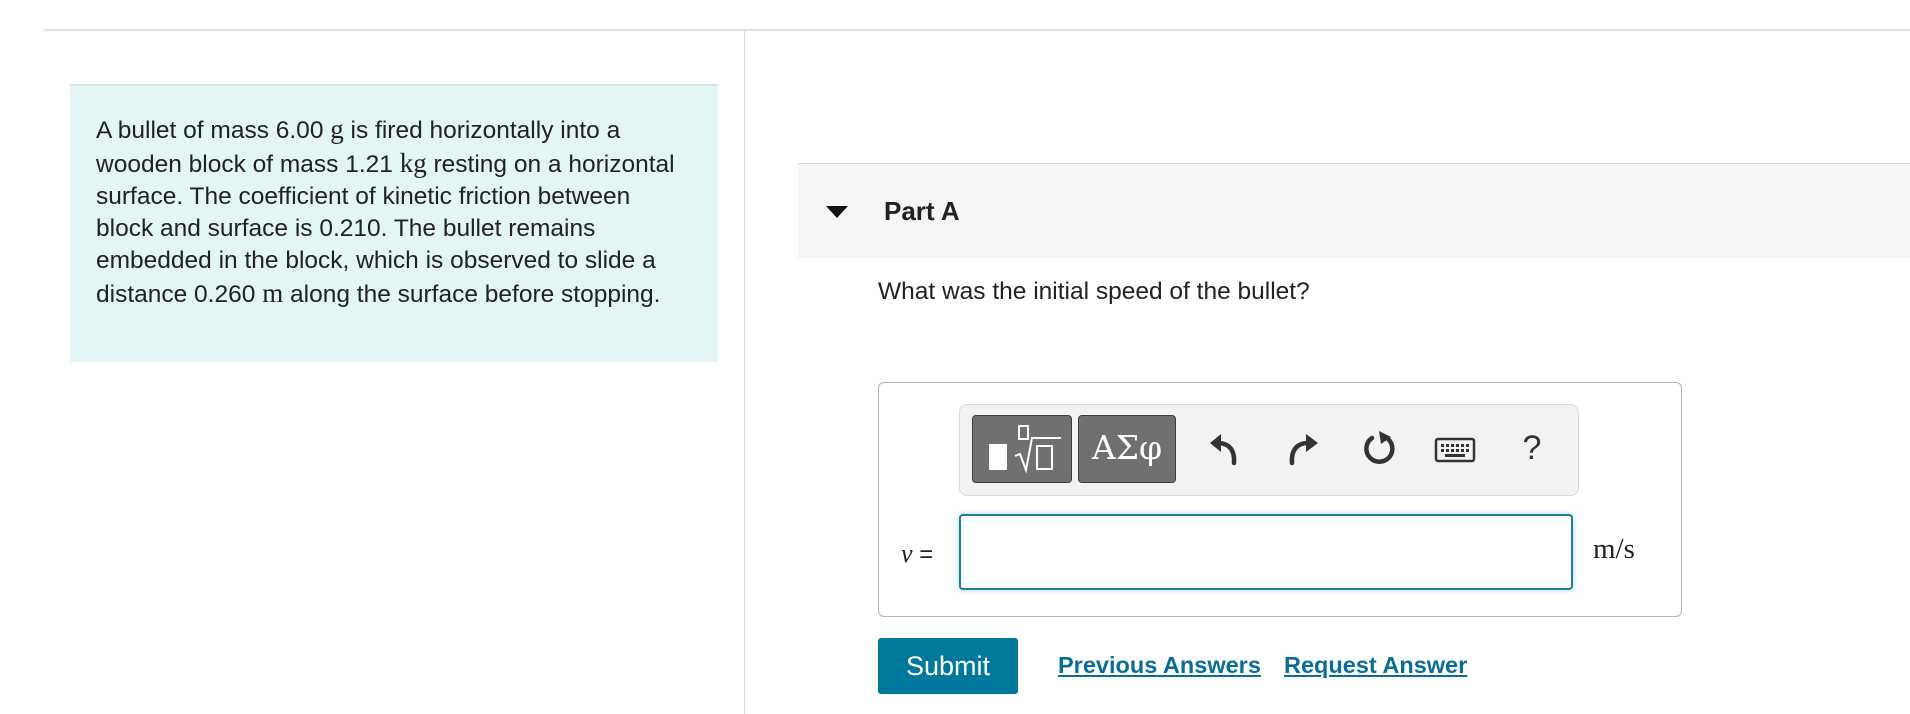  I want to click on equals-sign: =, so click(926, 554).